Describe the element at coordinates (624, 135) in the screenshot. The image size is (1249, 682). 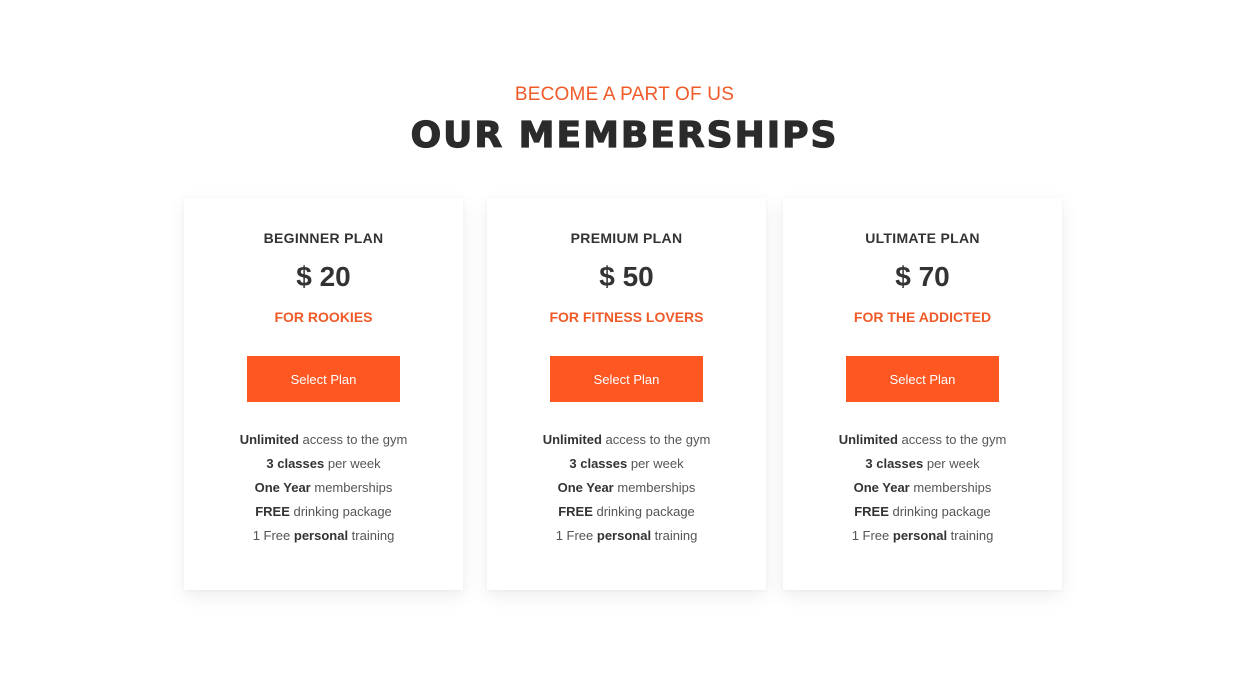
I see `section-title: OUR MEMBERSHIPS` at that location.